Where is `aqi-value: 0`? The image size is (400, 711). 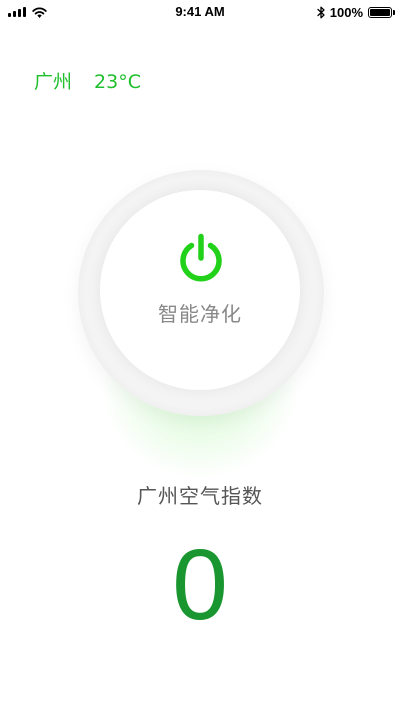 aqi-value: 0 is located at coordinates (200, 585).